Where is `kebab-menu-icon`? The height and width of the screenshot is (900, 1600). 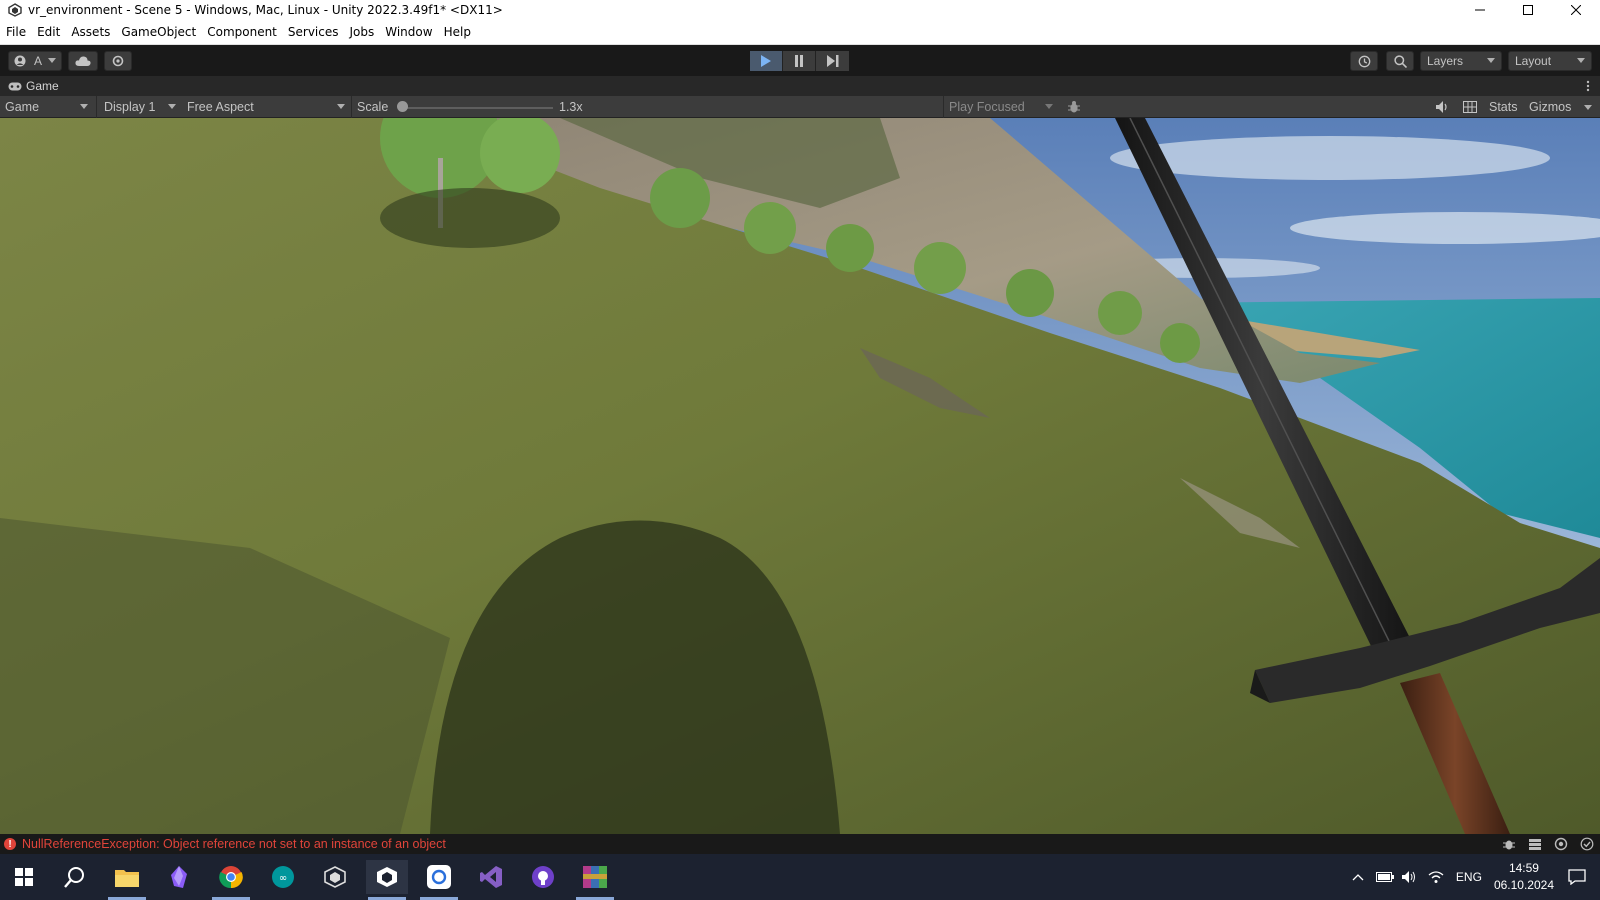 kebab-menu-icon is located at coordinates (1588, 86).